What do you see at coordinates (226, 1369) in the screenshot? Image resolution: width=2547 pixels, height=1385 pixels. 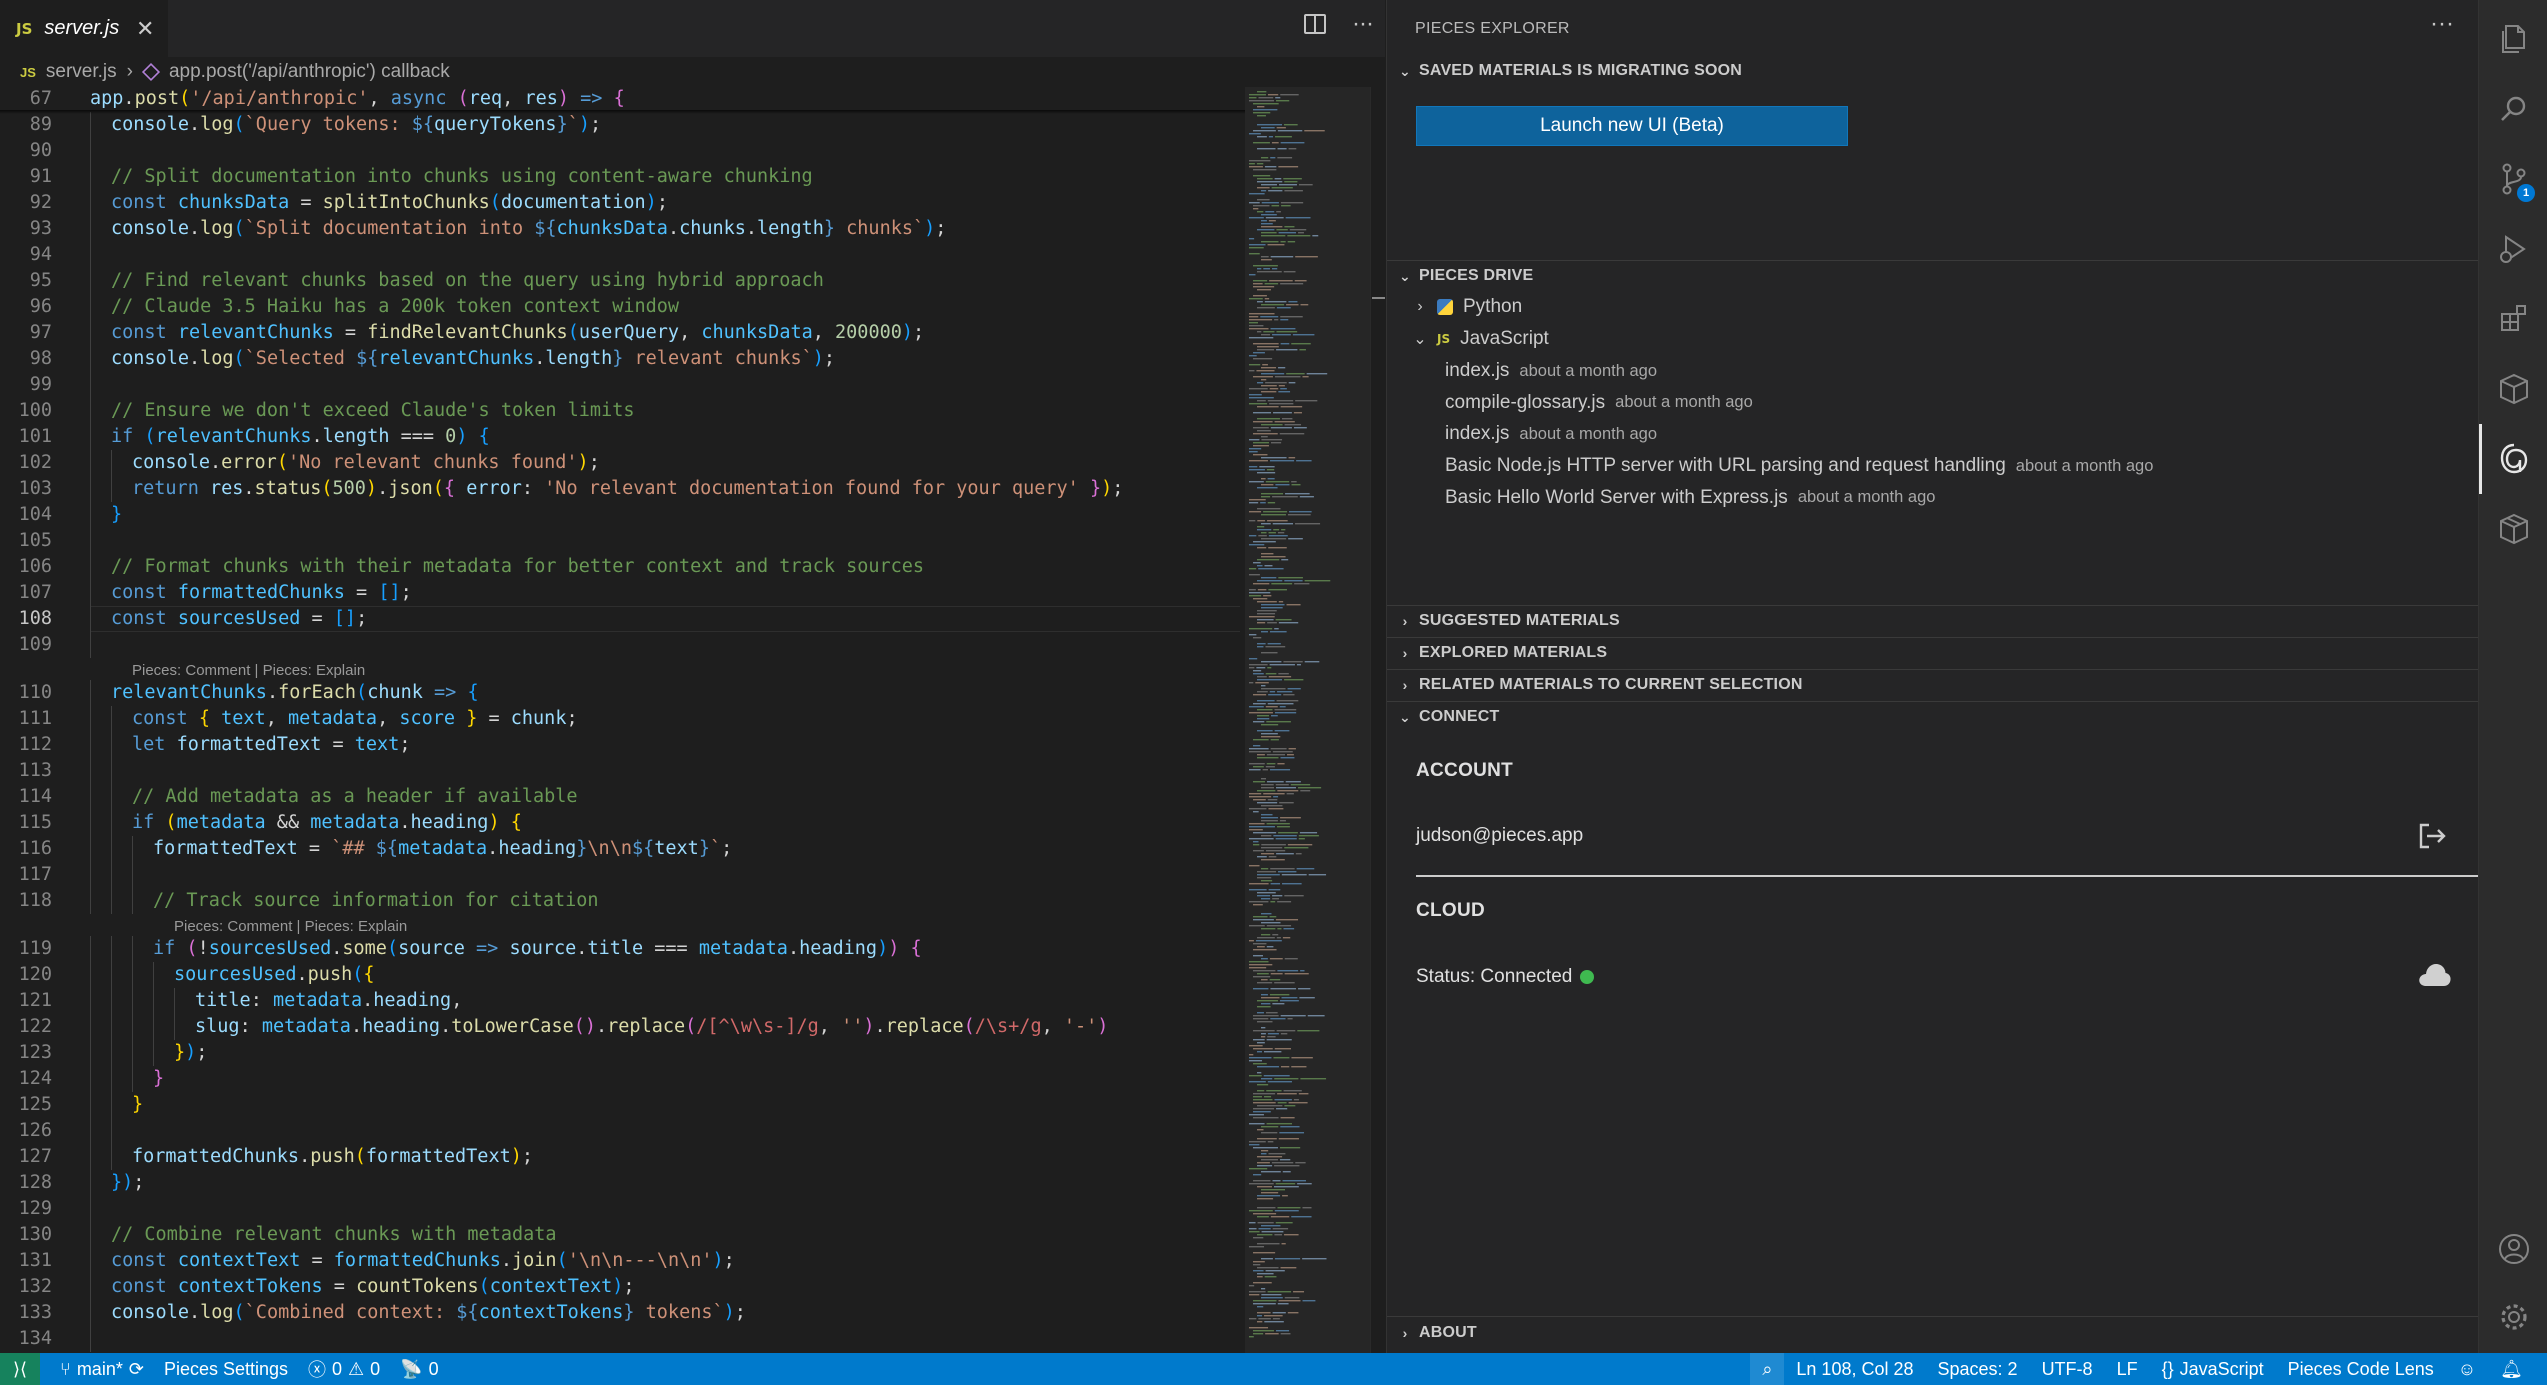 I see `pieces-settings-button: Pieces Settings` at bounding box center [226, 1369].